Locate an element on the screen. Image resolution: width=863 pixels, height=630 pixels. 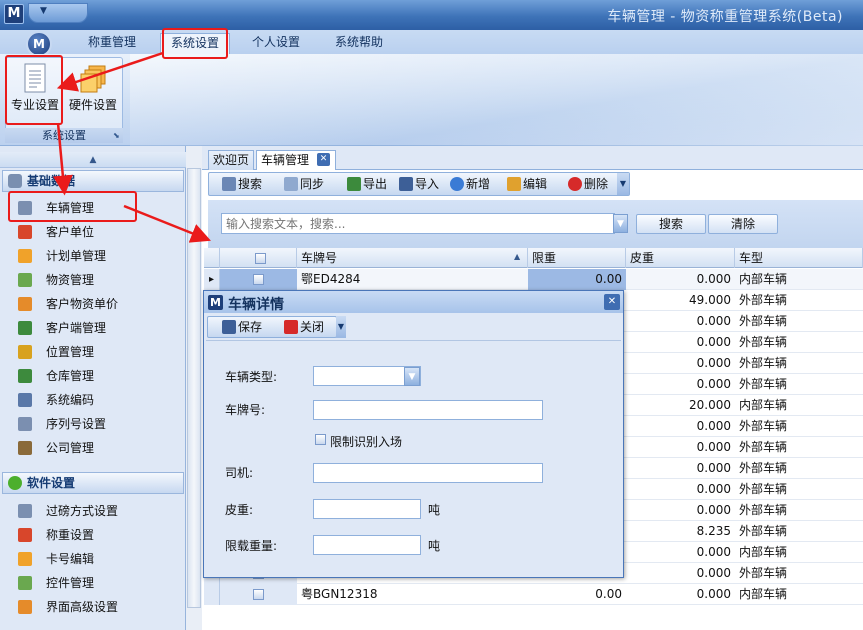
arrow-to-vehicle-management is located at coordinates (62, 159).